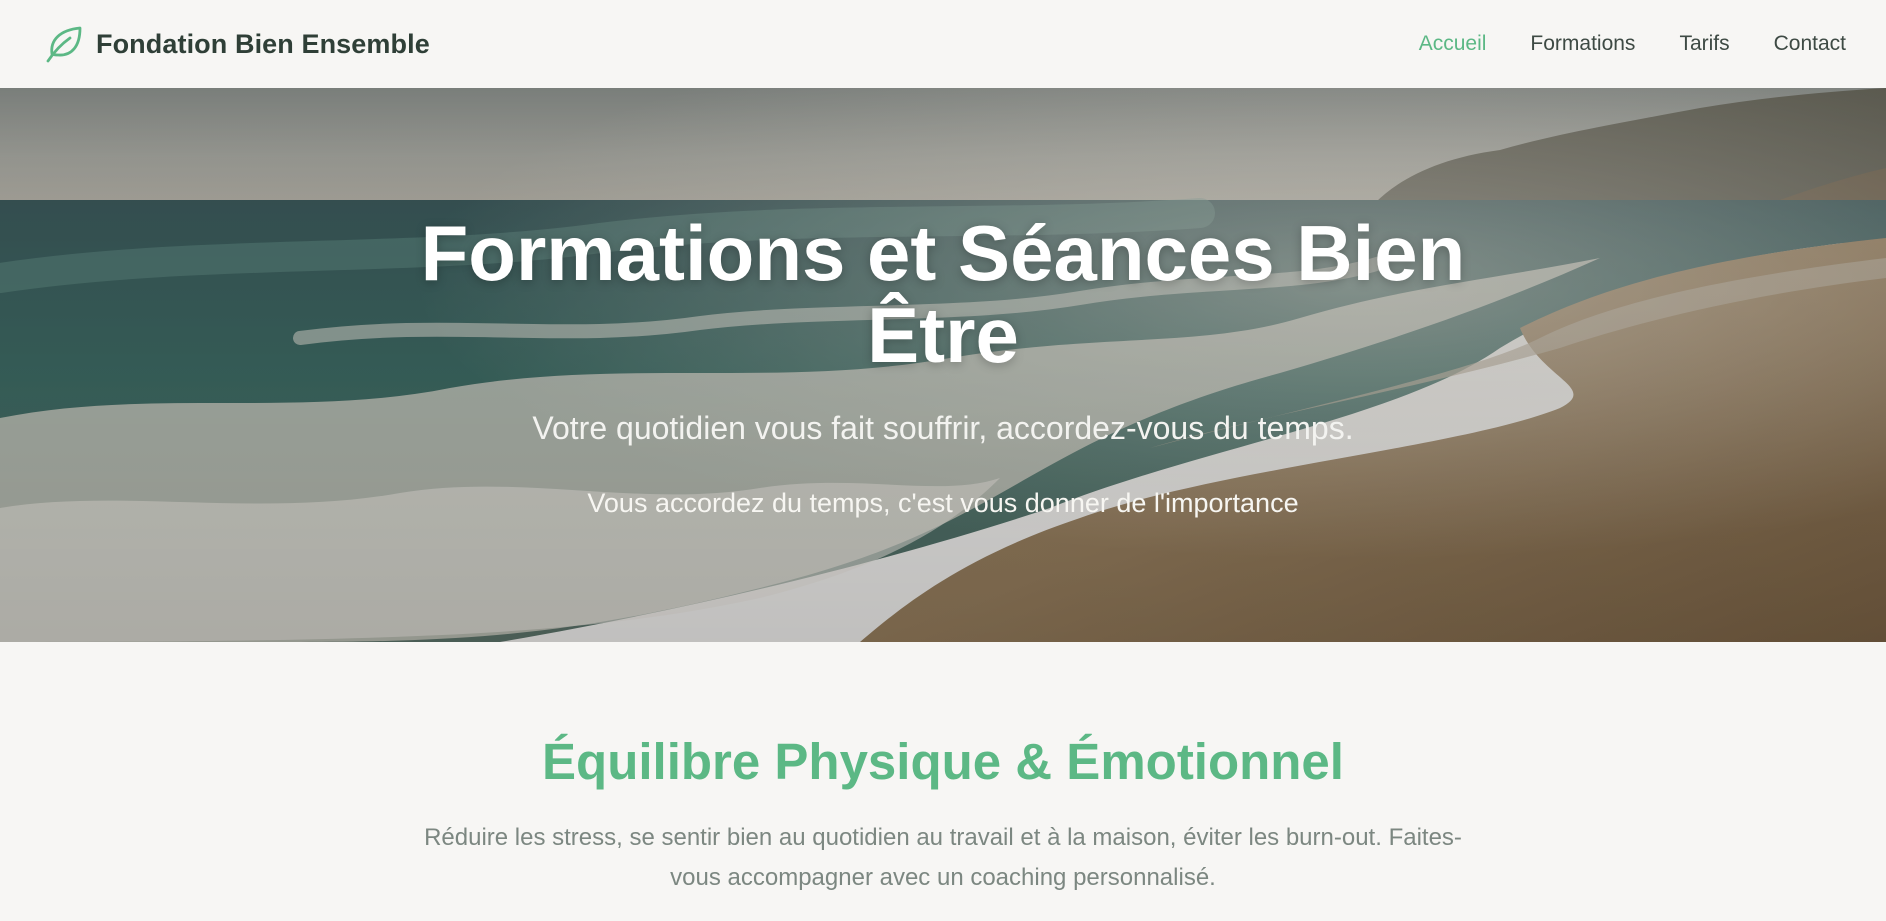  What do you see at coordinates (1810, 44) in the screenshot?
I see `nav-link-contact: Contact` at bounding box center [1810, 44].